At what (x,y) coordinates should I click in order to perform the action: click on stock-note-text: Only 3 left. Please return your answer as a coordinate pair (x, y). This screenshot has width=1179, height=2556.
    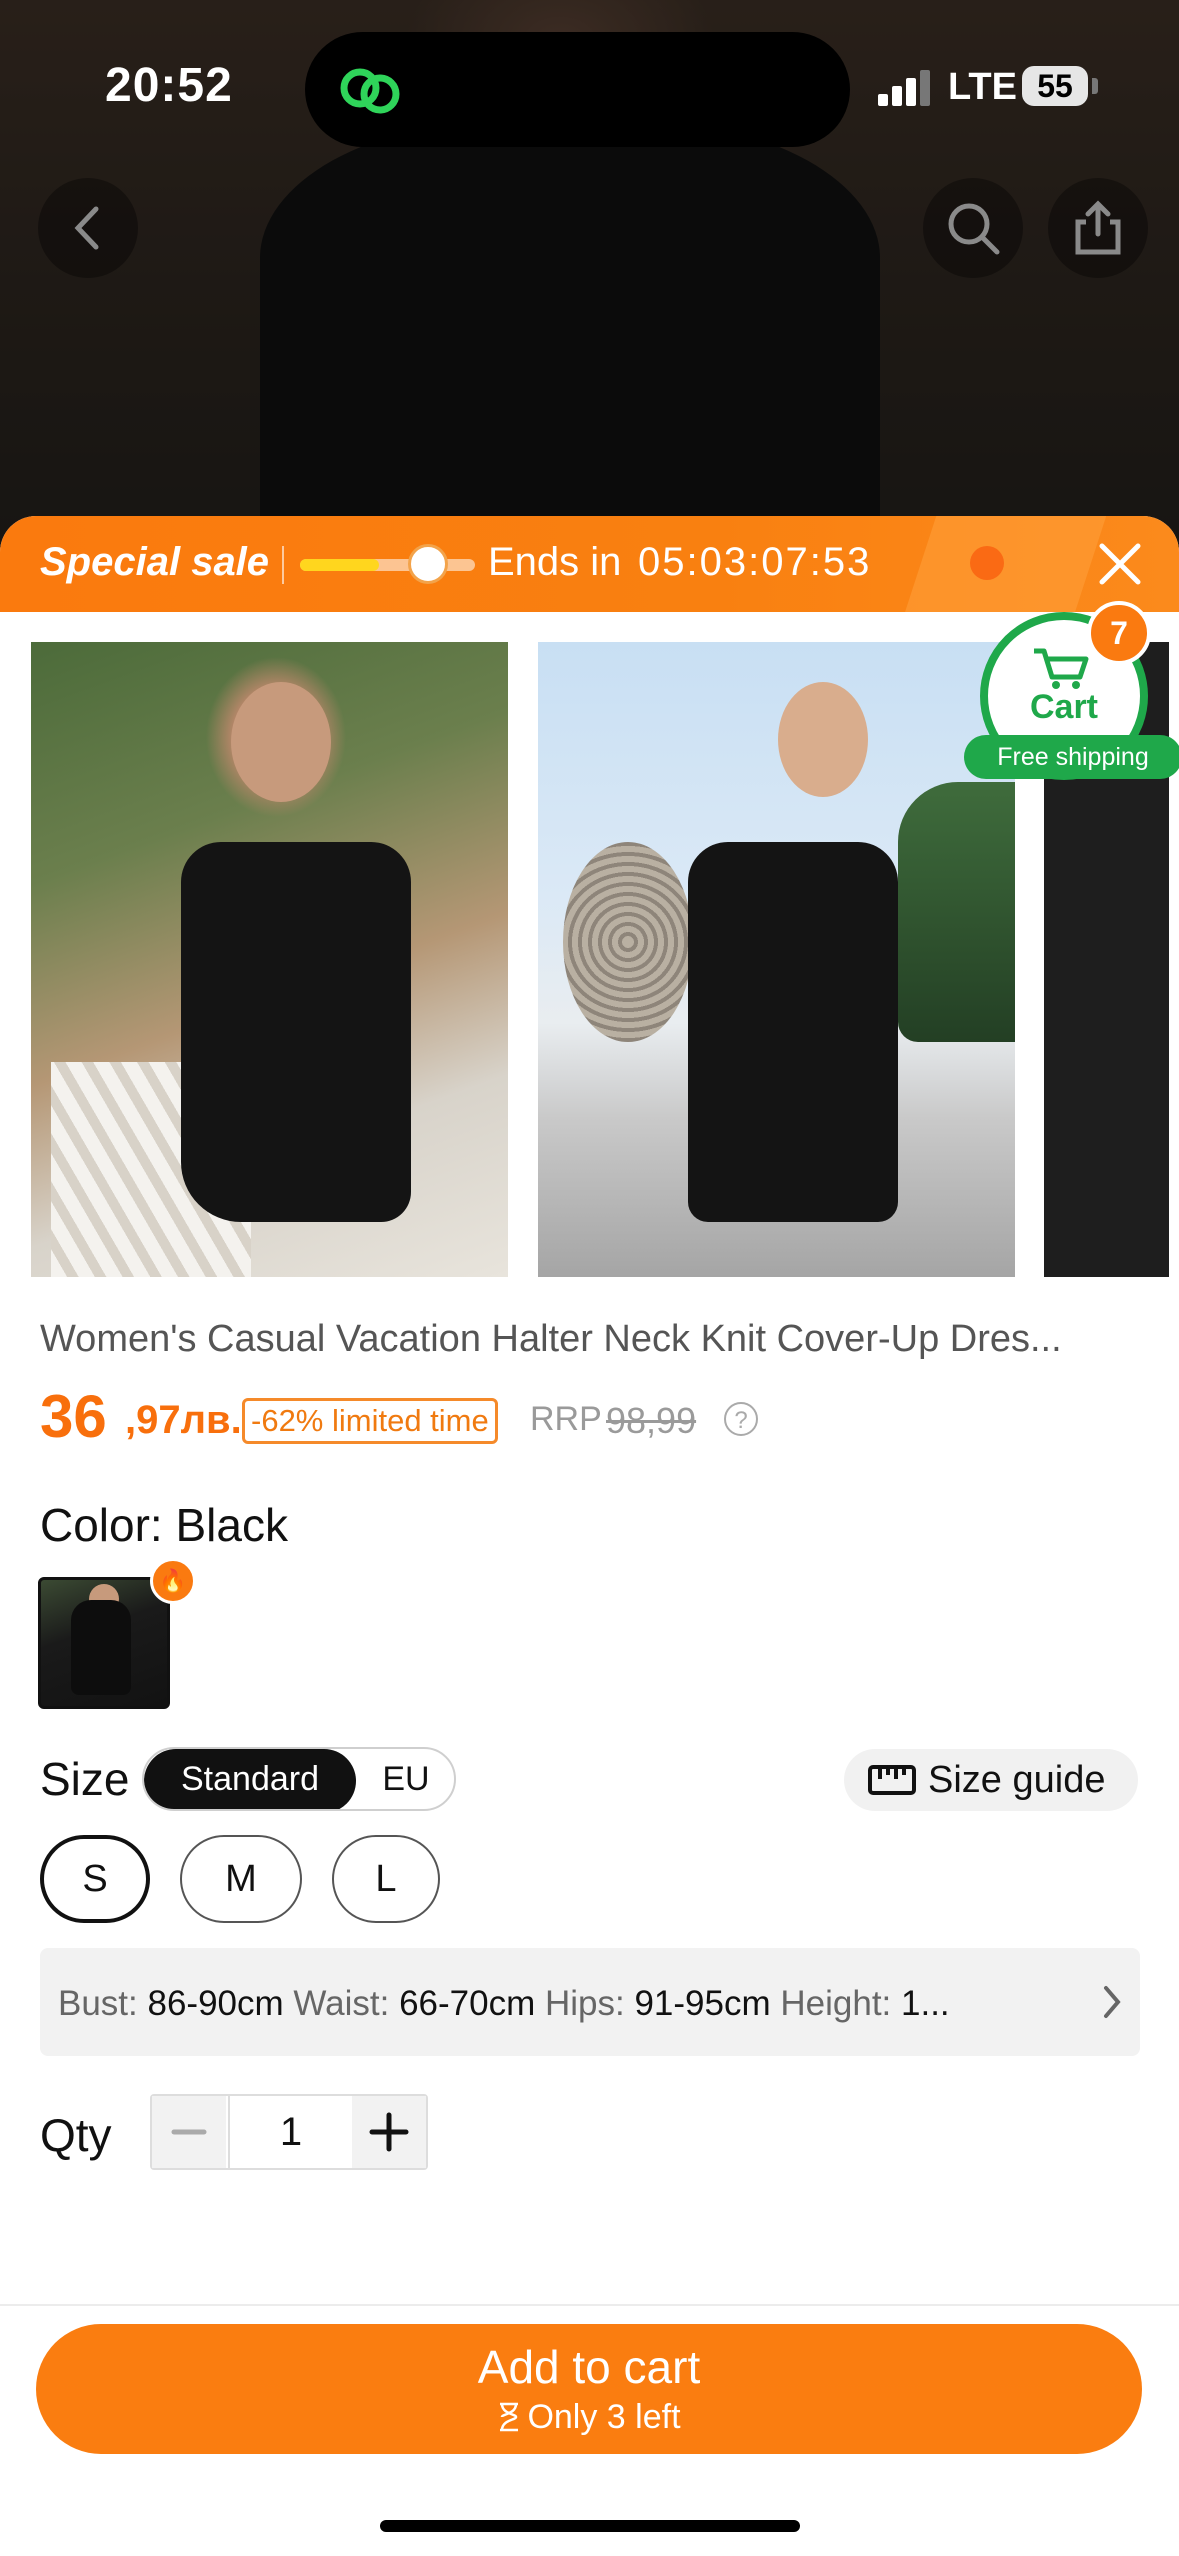
    Looking at the image, I should click on (604, 2417).